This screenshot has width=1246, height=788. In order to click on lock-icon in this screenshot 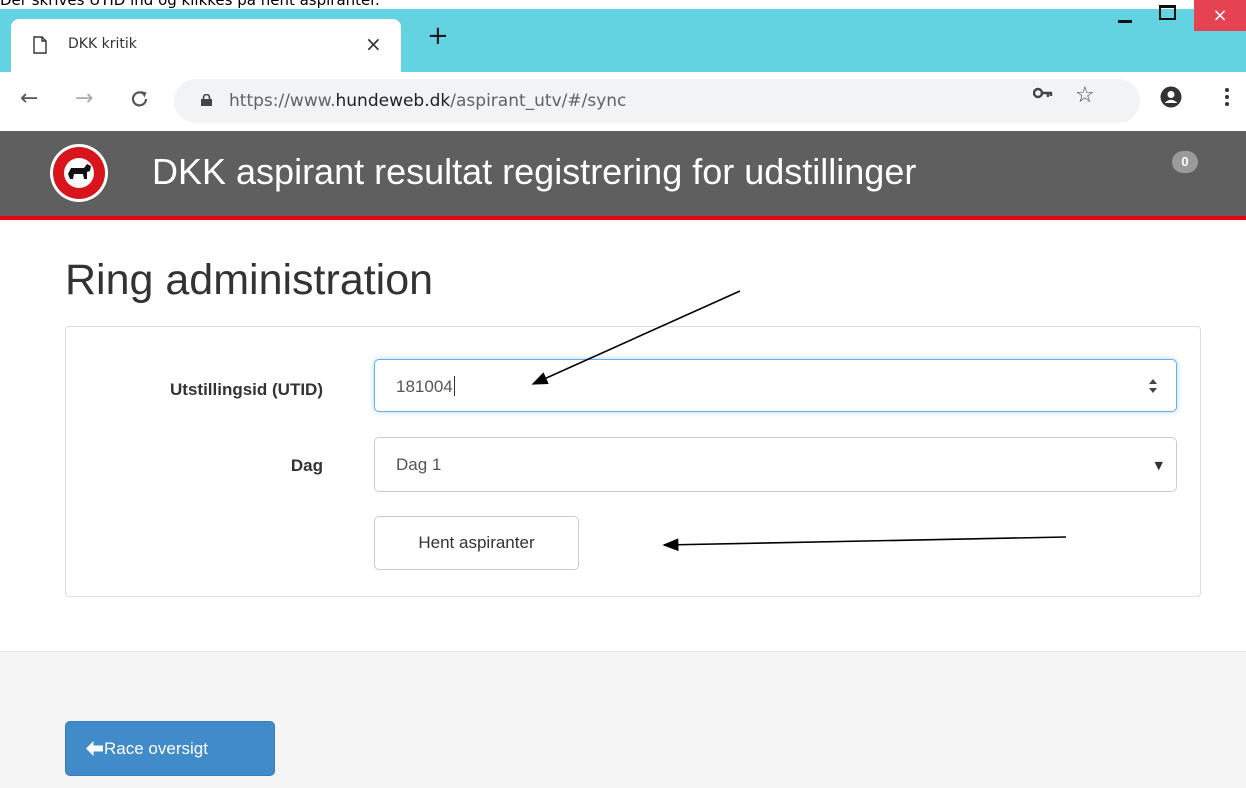, I will do `click(206, 100)`.